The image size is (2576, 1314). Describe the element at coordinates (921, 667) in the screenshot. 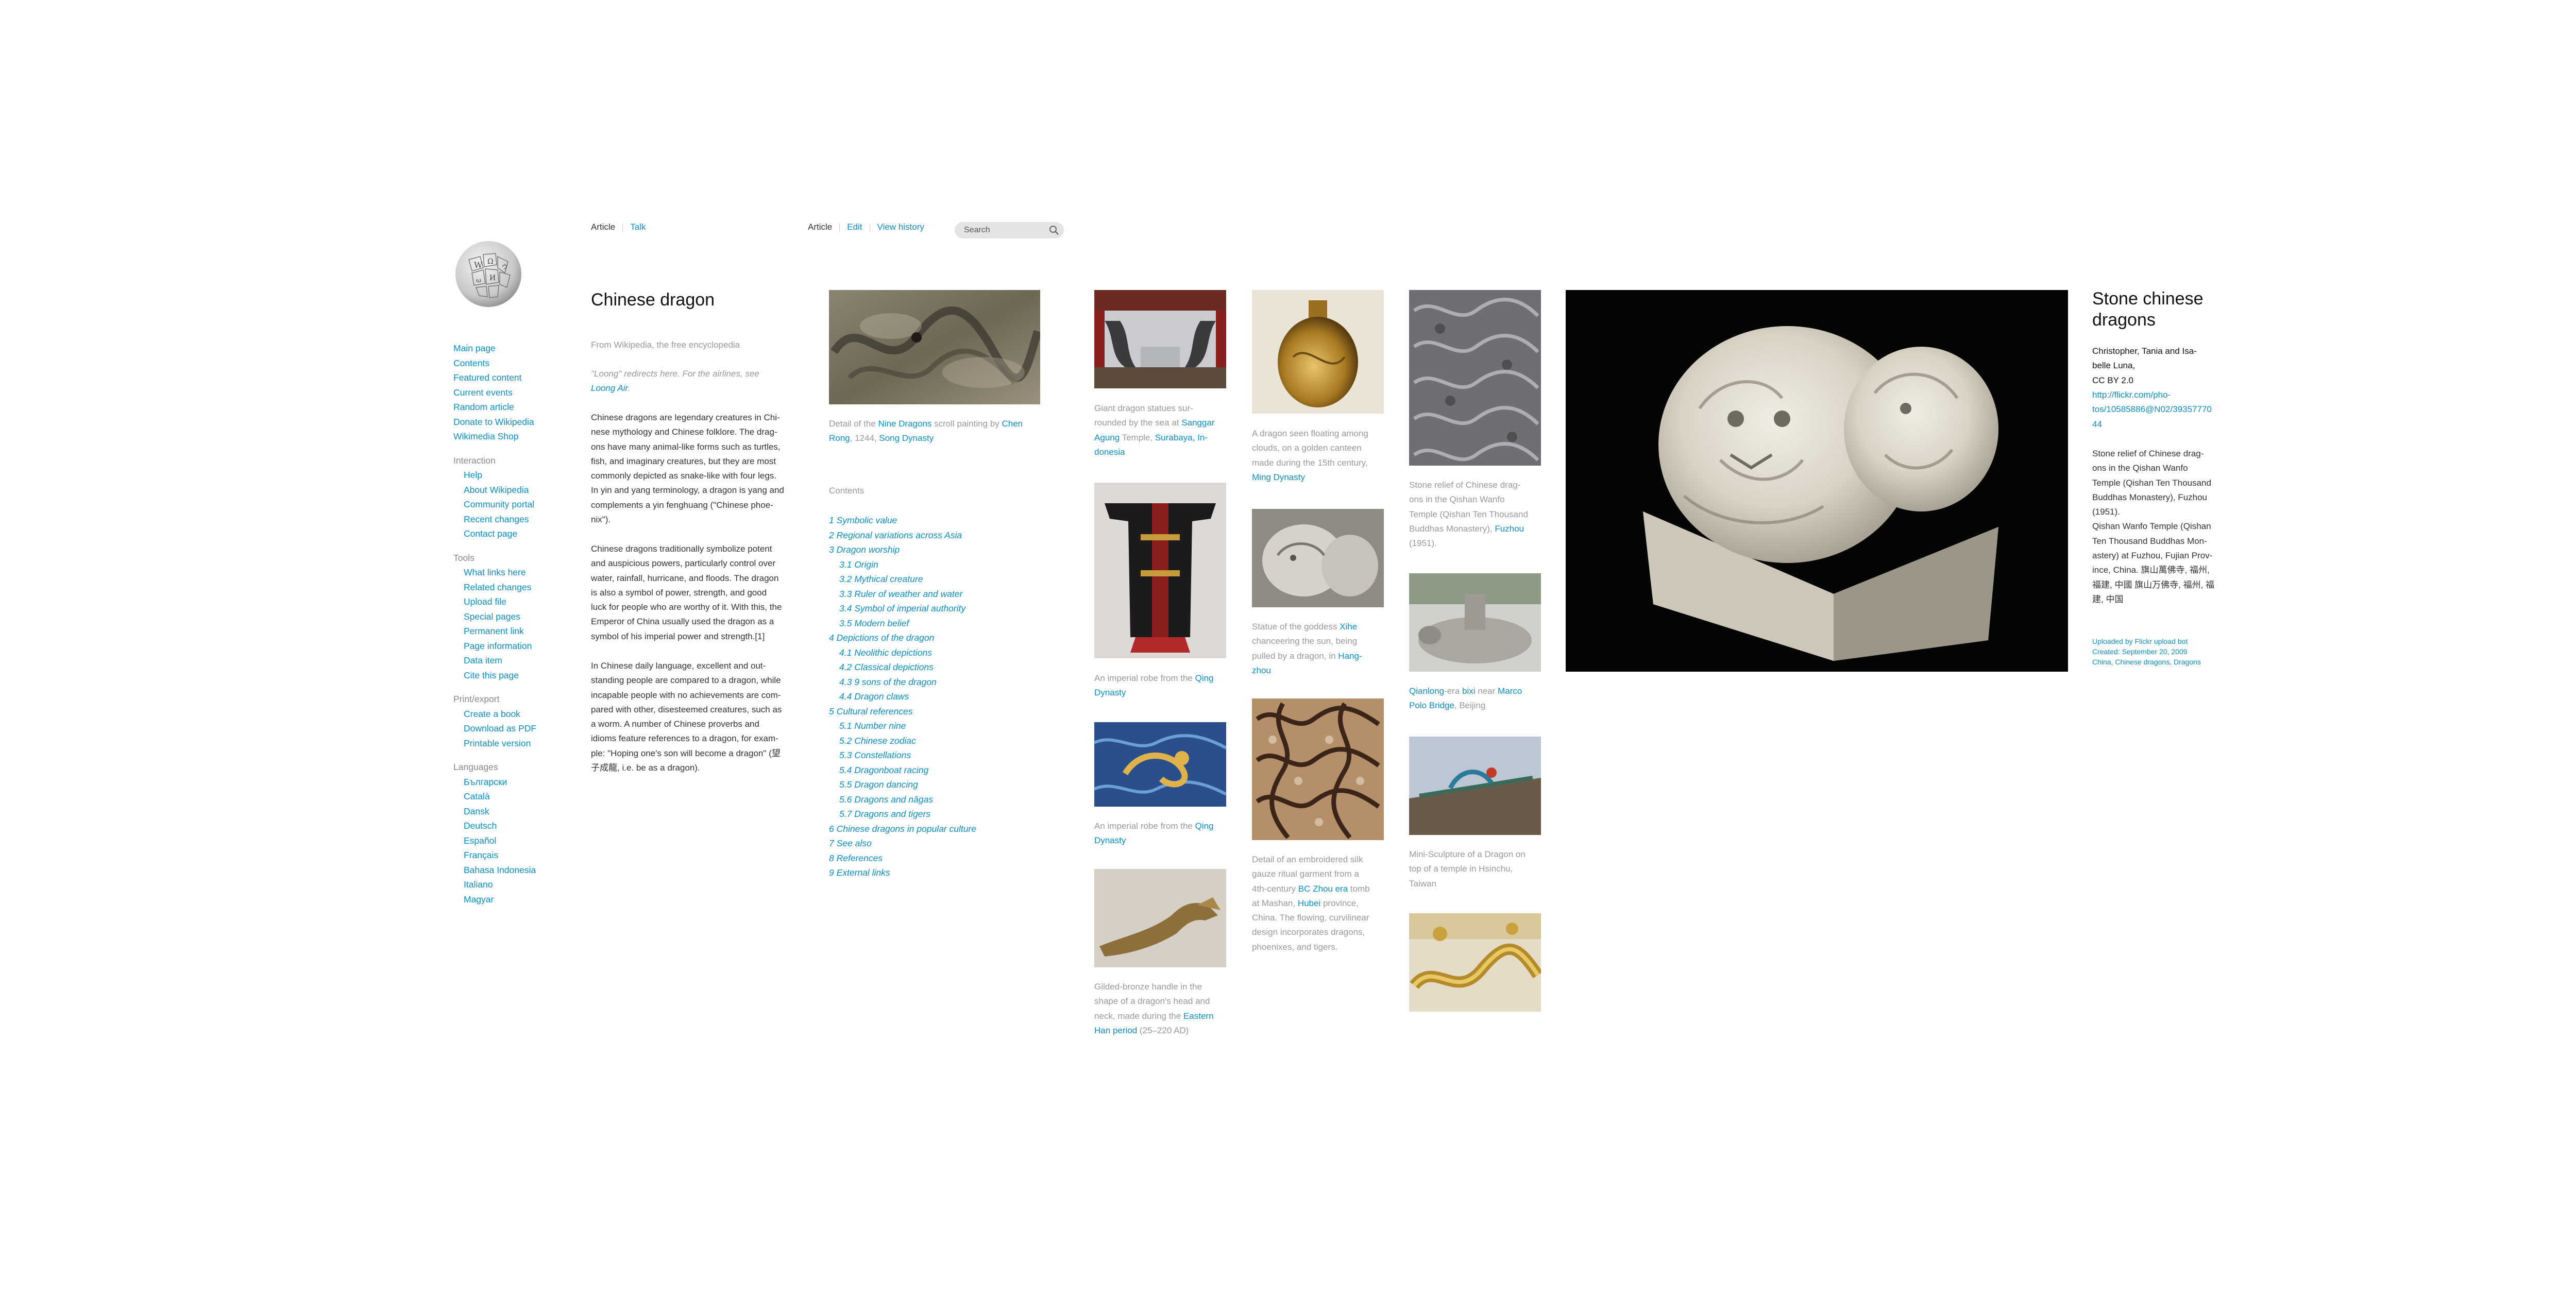

I see `toc-item: 4.2 Classical depictions` at that location.